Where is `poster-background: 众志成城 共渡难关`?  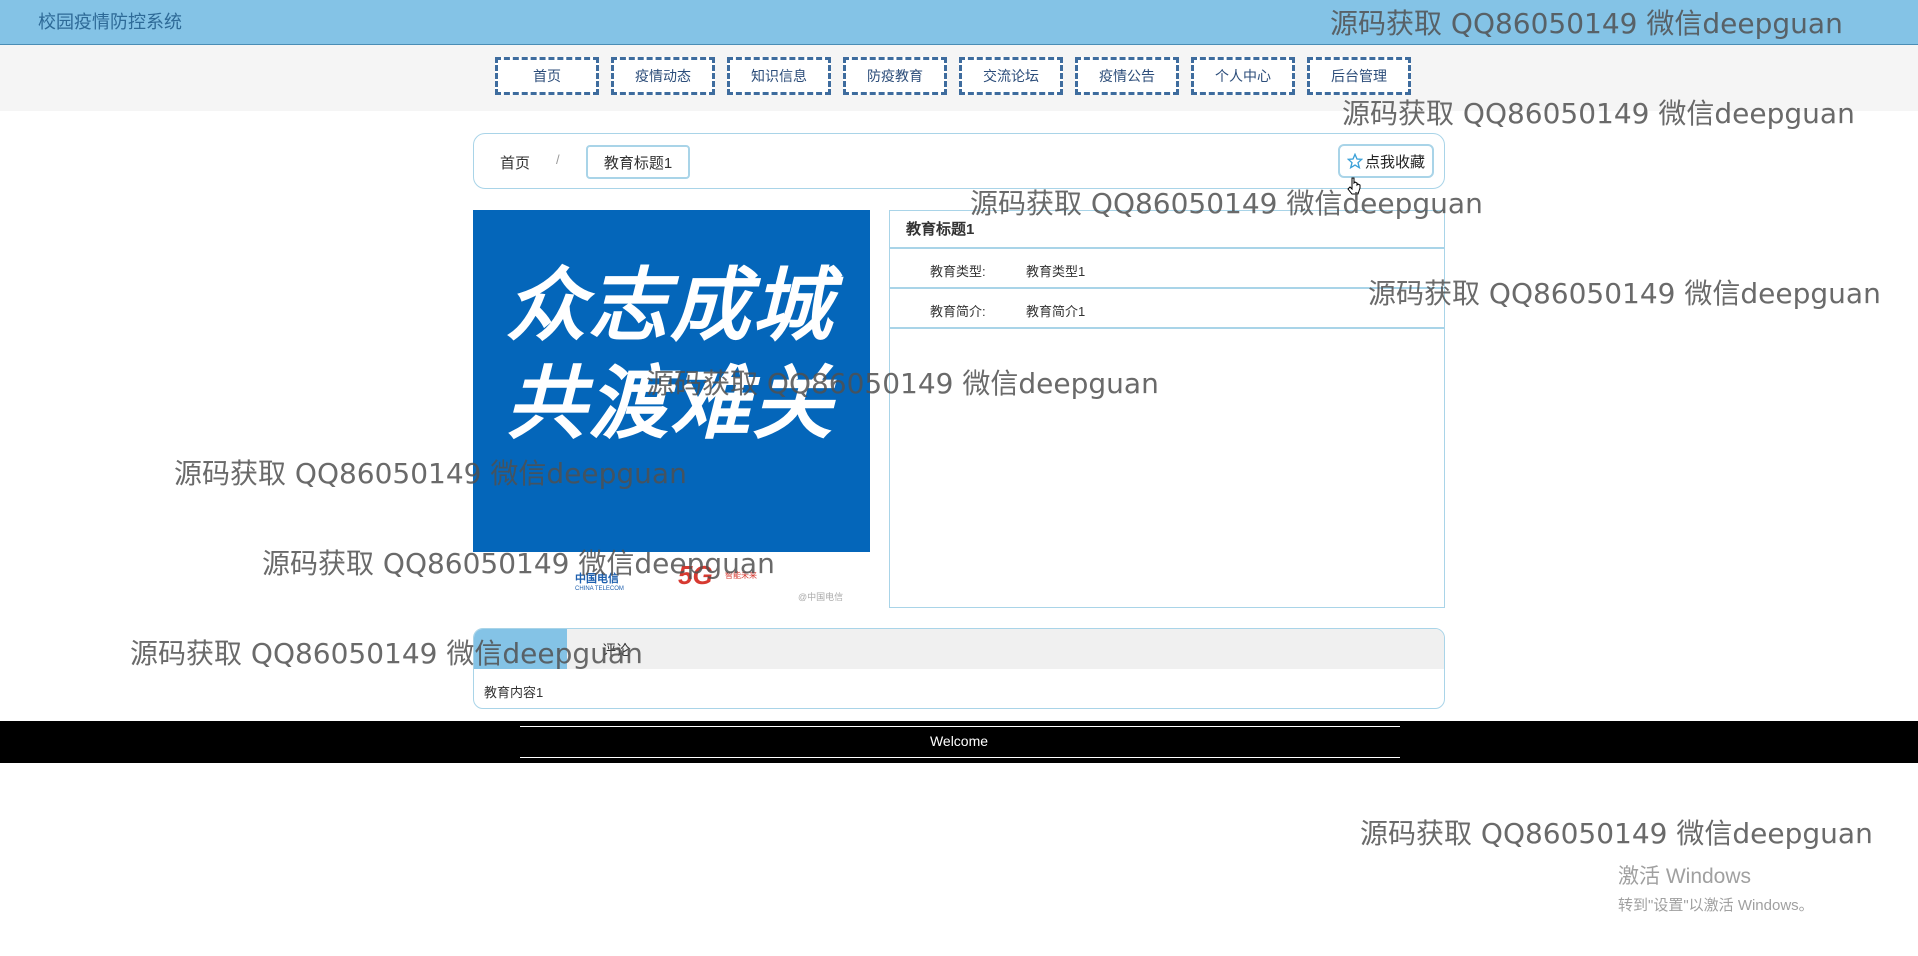 poster-background: 众志成城 共渡难关 is located at coordinates (671, 381).